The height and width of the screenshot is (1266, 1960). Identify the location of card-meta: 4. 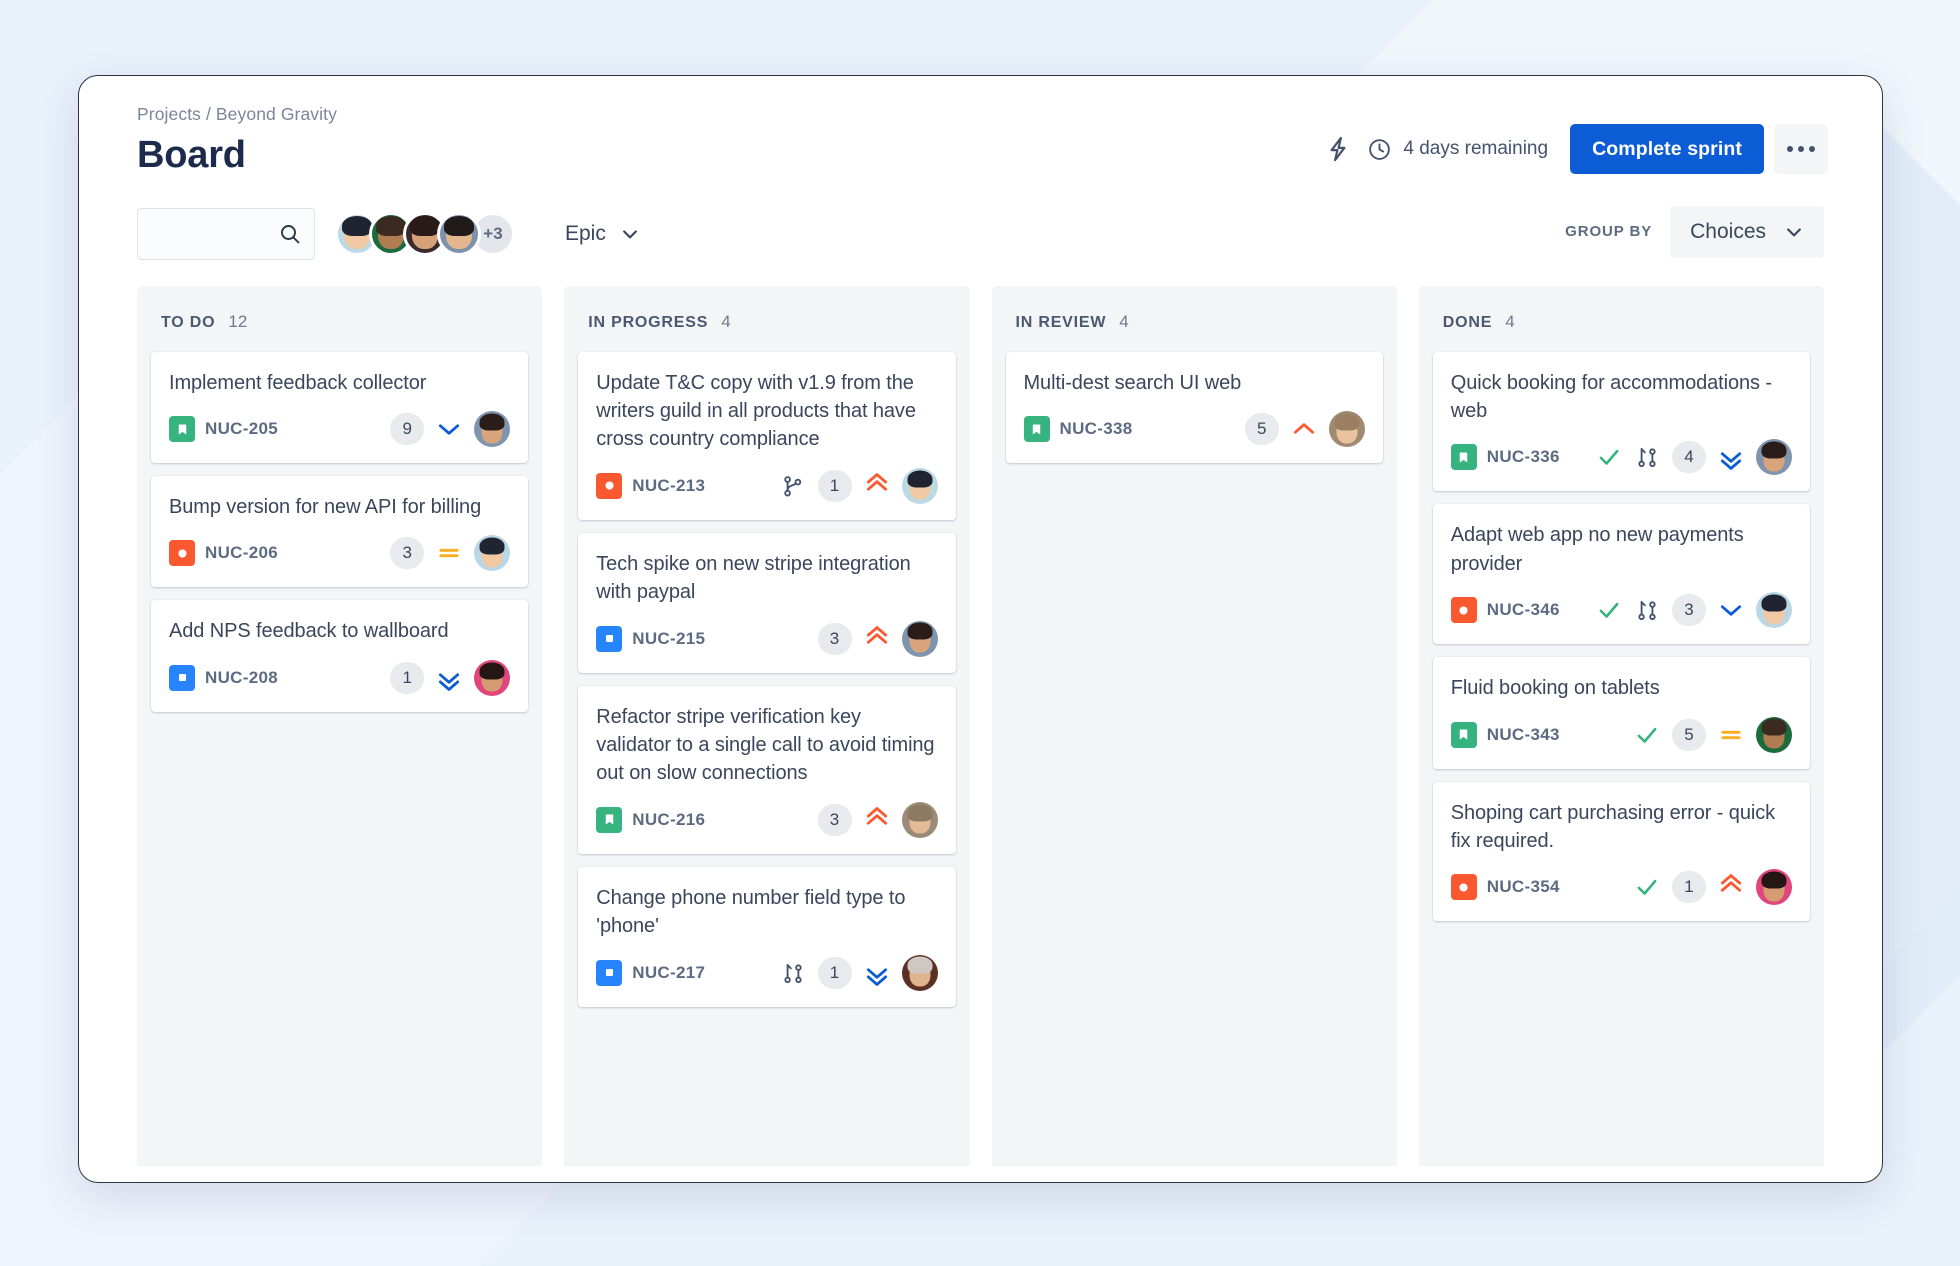
(1694, 457).